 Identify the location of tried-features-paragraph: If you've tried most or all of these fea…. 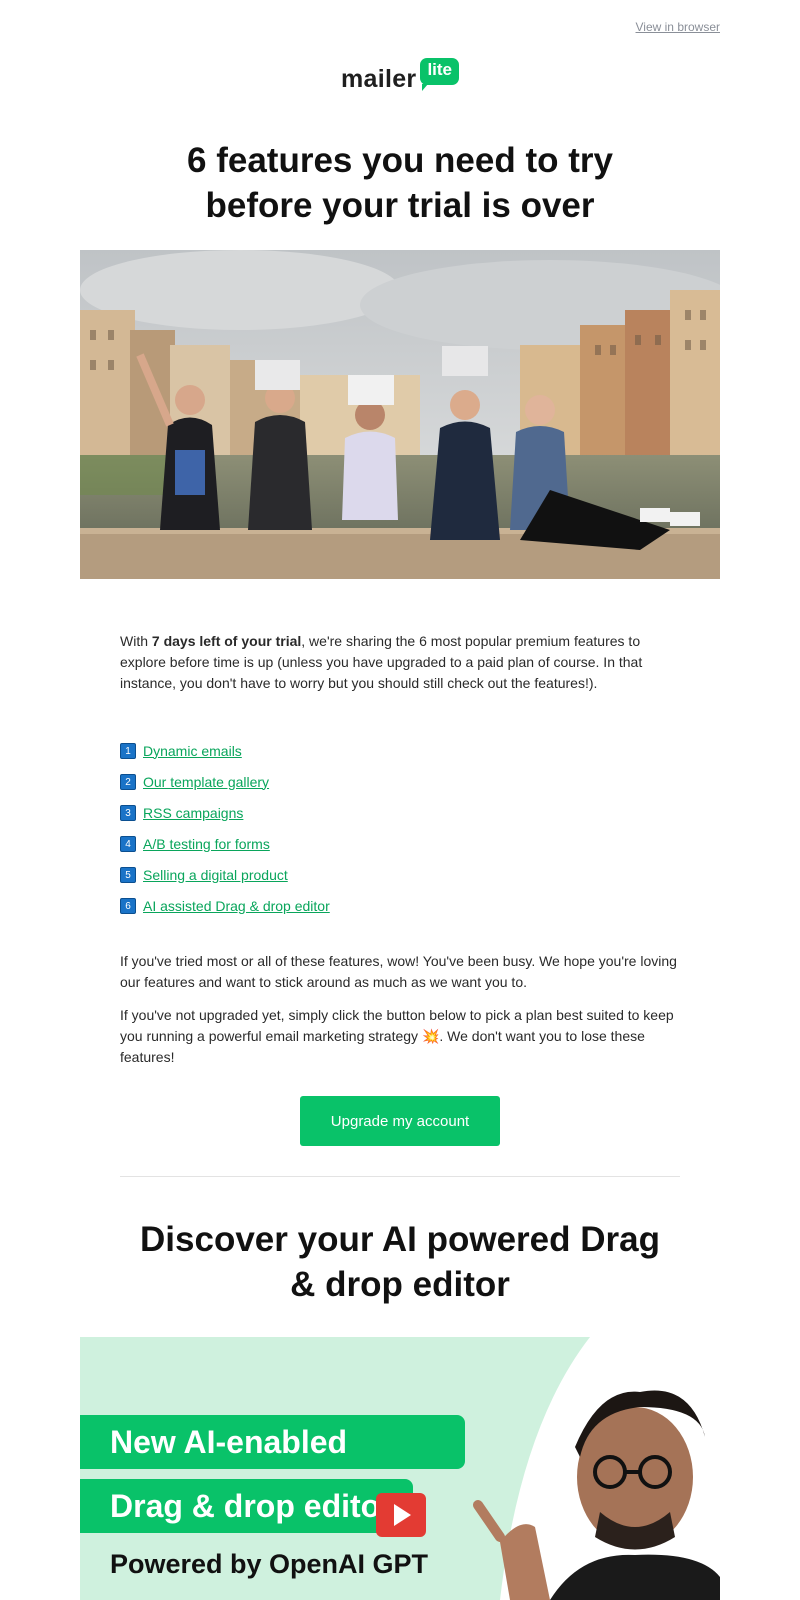
(398, 971).